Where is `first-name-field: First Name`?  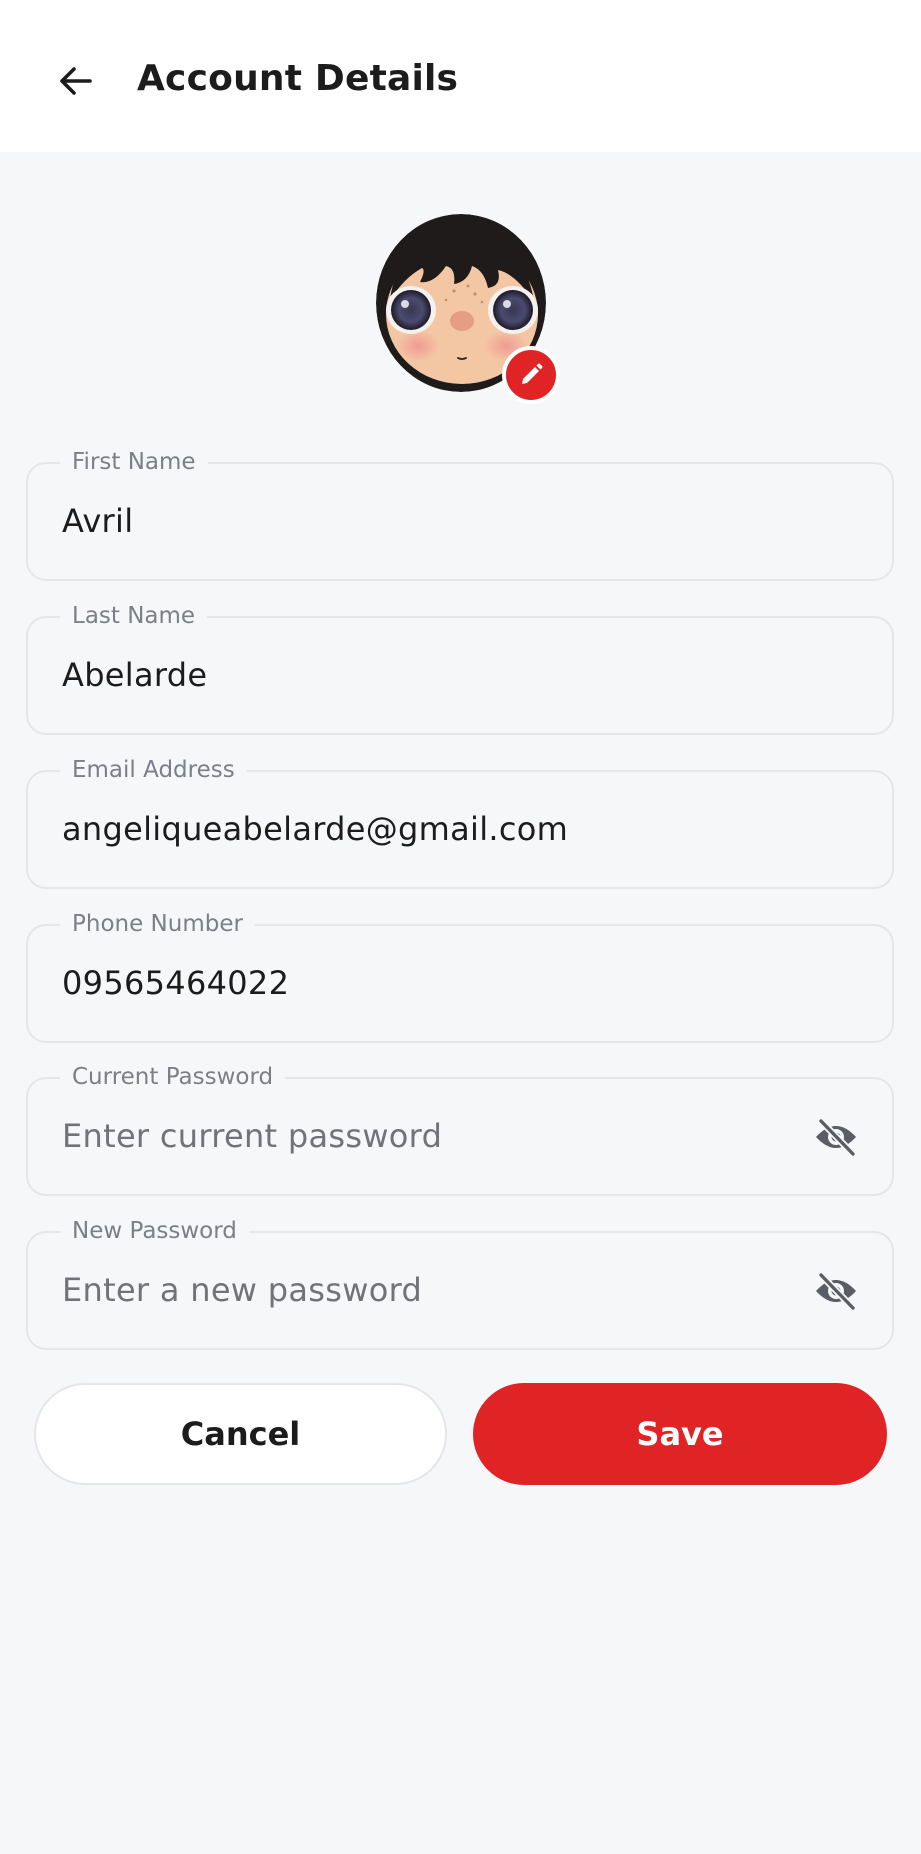 first-name-field: First Name is located at coordinates (460, 514).